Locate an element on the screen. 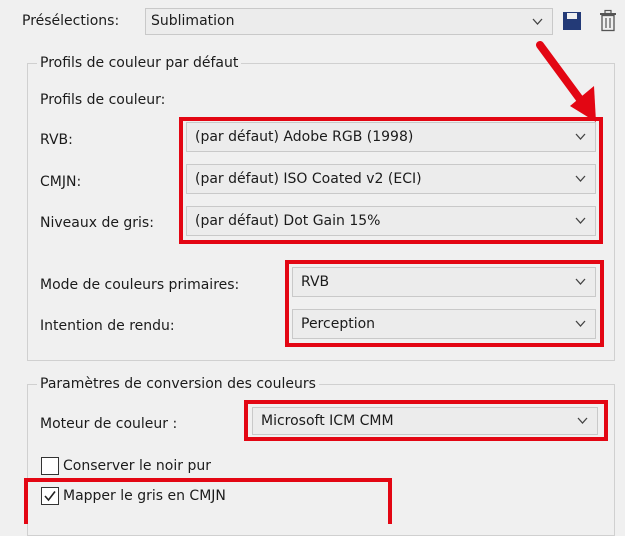 This screenshot has width=625, height=536. rgb-label: RVB: is located at coordinates (56, 140).